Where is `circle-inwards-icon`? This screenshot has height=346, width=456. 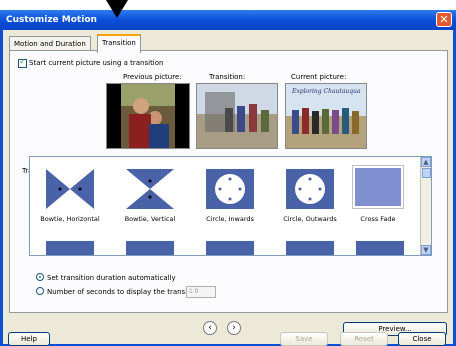 circle-inwards-icon is located at coordinates (230, 189).